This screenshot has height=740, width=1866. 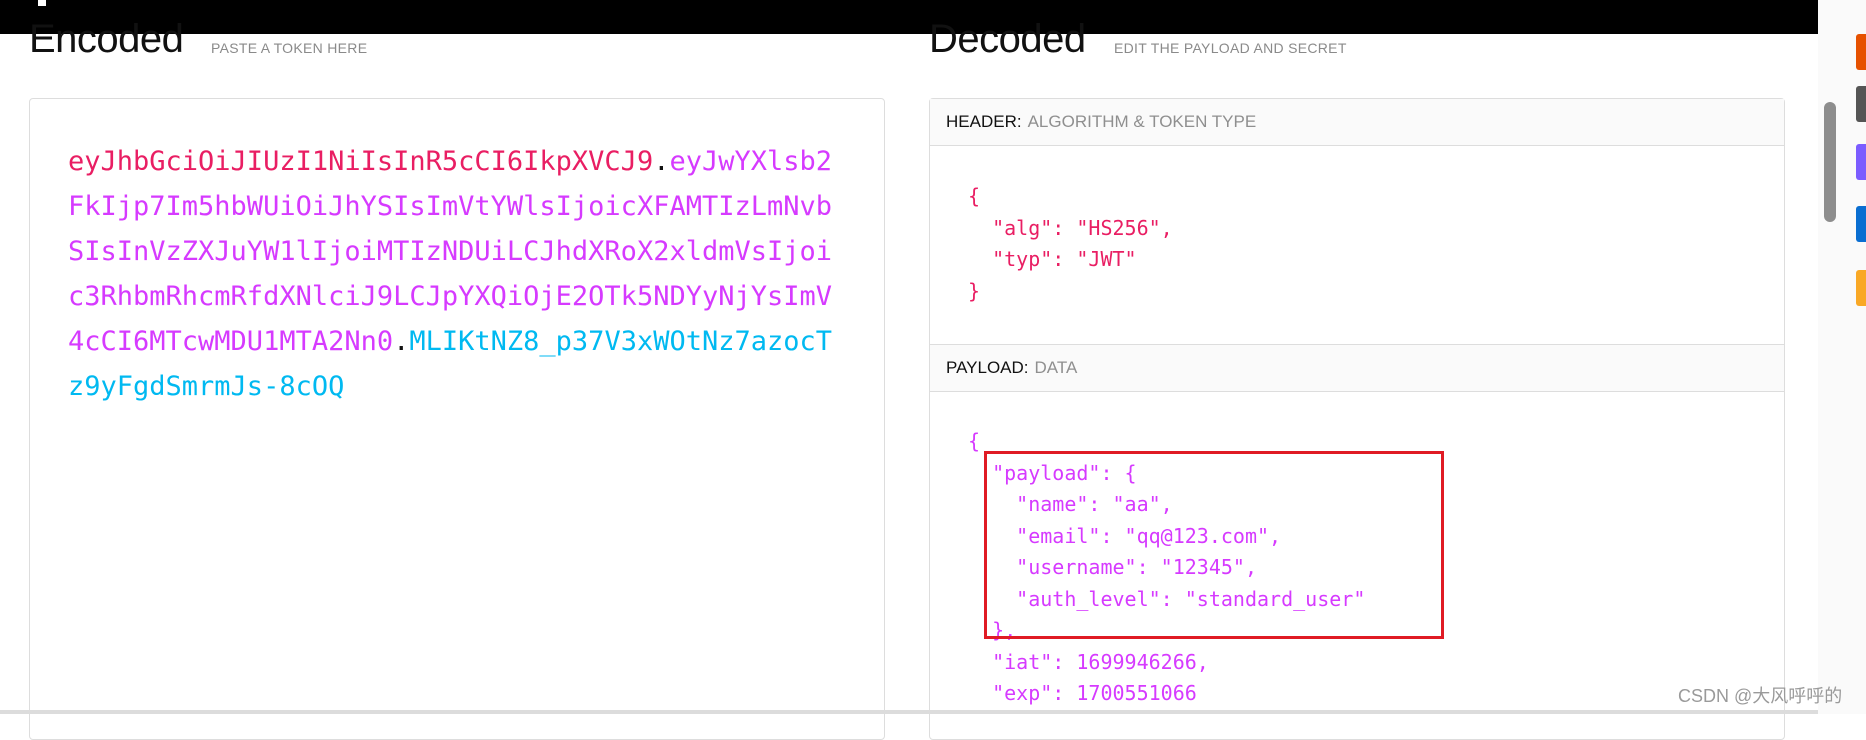 I want to click on header-json-editor: { "alg": "HS256", "typ": "JWT" }, so click(x=1070, y=244).